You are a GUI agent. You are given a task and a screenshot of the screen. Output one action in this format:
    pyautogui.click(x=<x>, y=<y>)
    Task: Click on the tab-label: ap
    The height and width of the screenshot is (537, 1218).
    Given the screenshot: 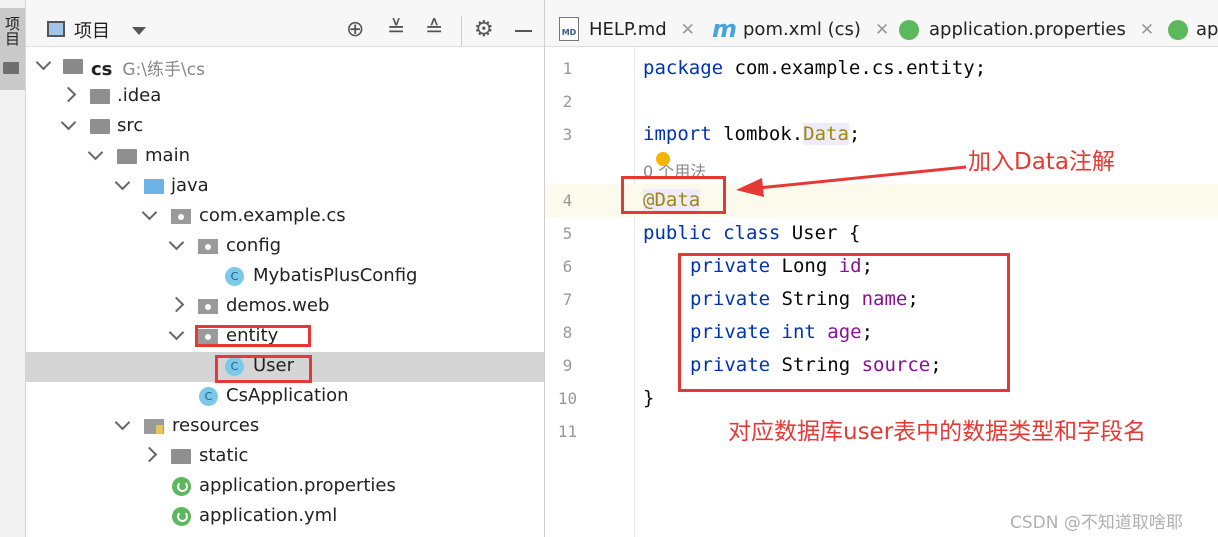 What is the action you would take?
    pyautogui.click(x=1207, y=29)
    